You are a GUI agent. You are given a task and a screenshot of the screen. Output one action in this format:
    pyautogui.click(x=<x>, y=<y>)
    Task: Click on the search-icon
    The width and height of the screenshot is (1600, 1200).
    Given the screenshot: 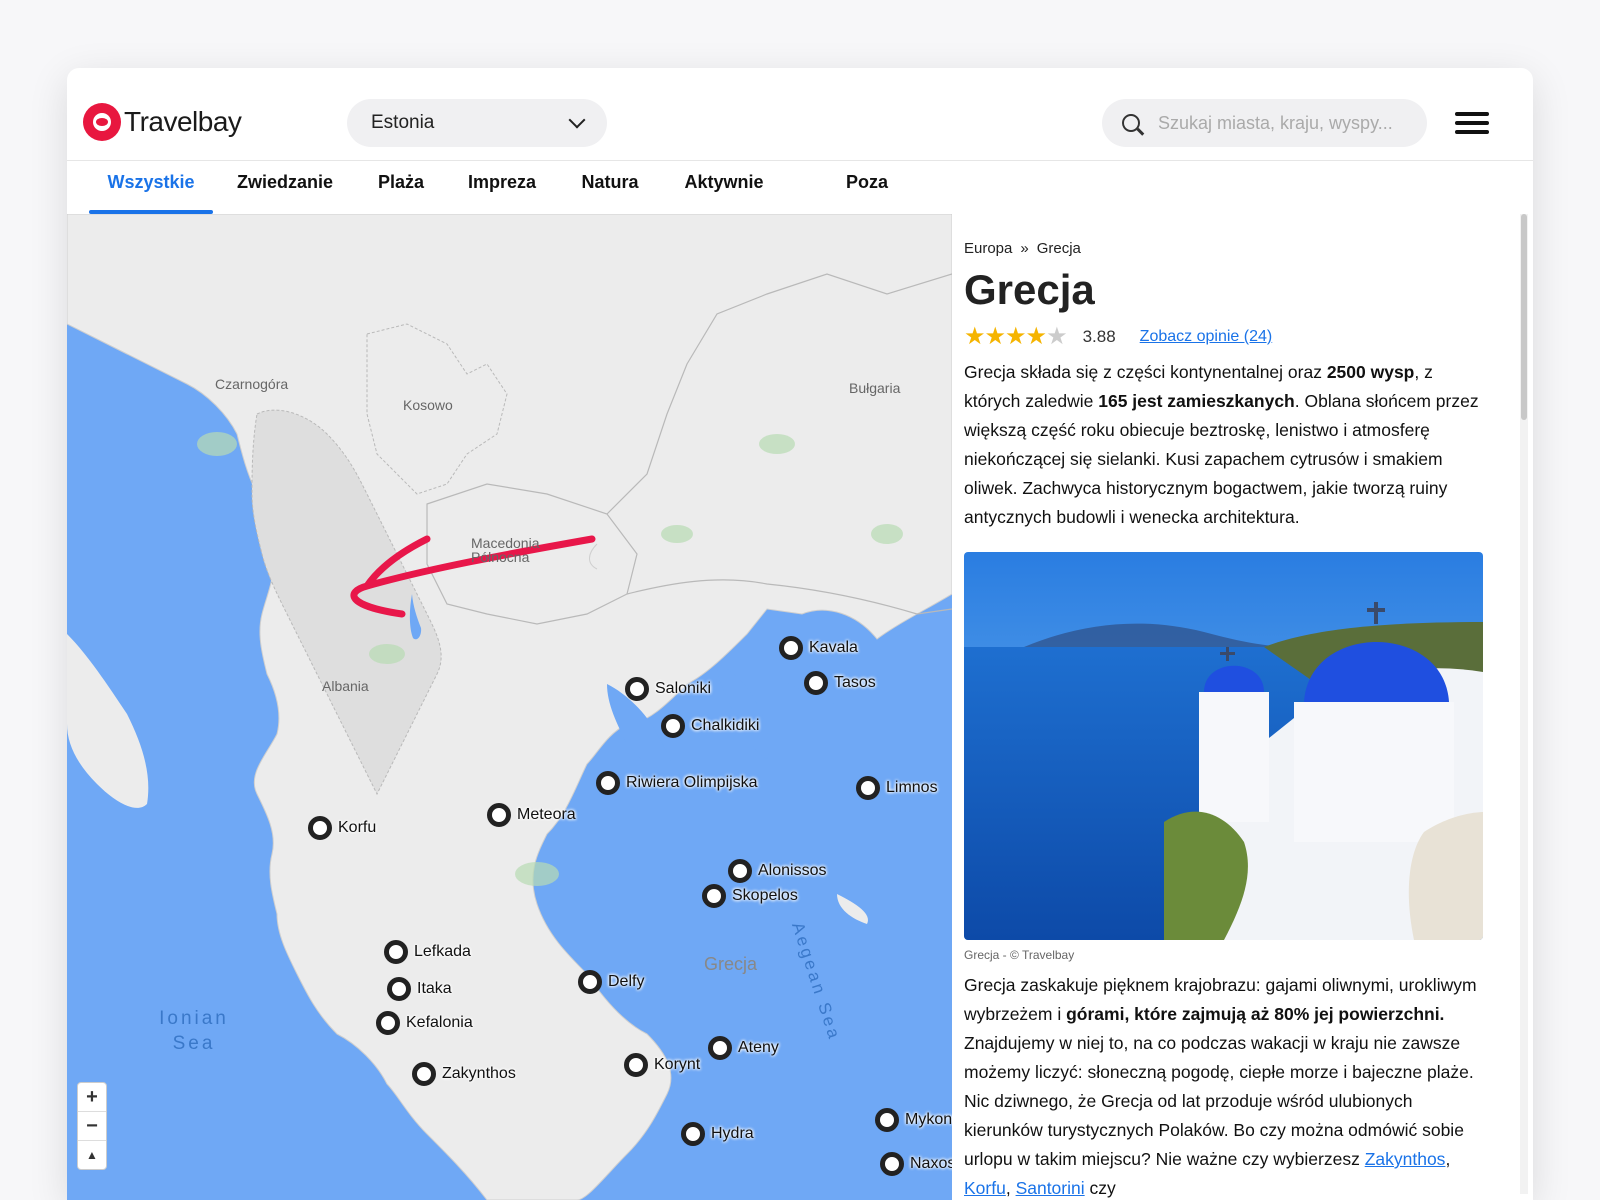 What is the action you would take?
    pyautogui.click(x=1131, y=123)
    